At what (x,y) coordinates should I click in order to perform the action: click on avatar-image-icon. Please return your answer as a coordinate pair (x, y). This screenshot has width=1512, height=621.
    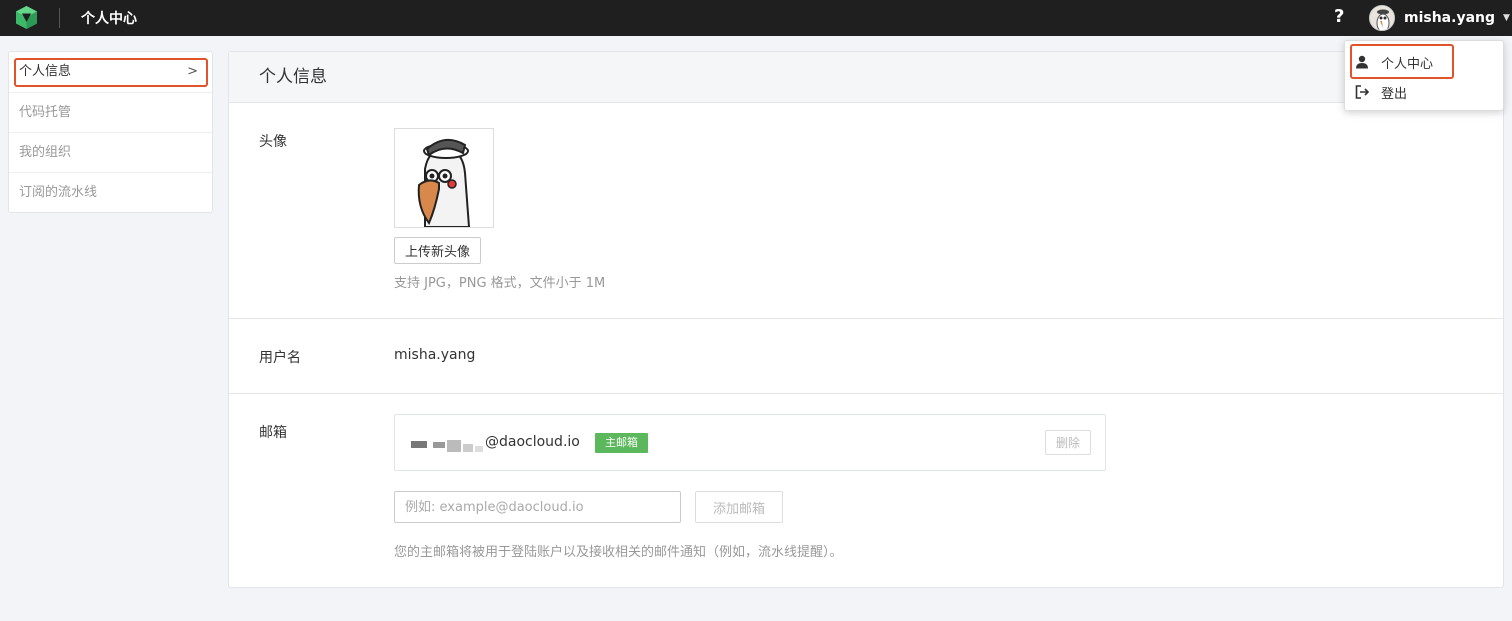
    Looking at the image, I should click on (1382, 18).